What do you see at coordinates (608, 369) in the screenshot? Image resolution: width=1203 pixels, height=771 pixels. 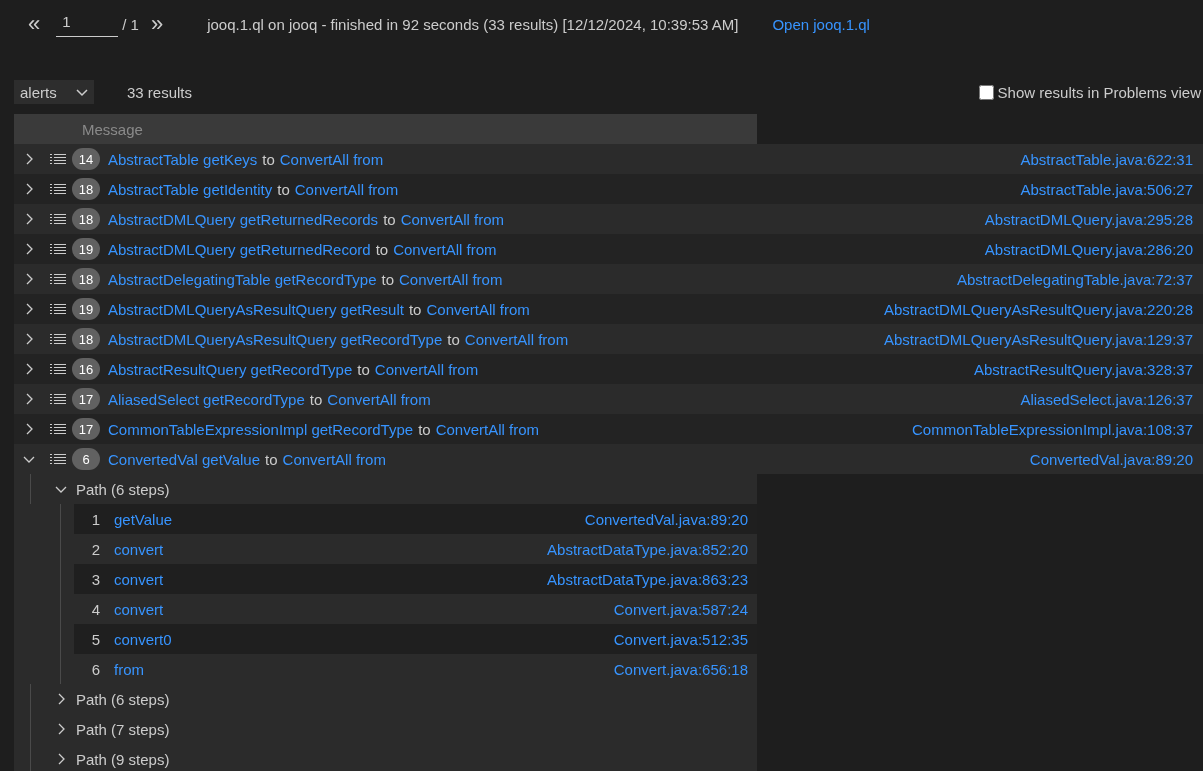 I see `result-row: 16 AbstractResultQuery getRecordType to ConvertAll from AbstractResultQuery.java:328:37` at bounding box center [608, 369].